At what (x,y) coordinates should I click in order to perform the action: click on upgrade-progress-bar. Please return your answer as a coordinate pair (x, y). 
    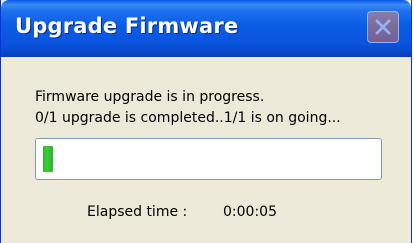
    Looking at the image, I should click on (208, 159).